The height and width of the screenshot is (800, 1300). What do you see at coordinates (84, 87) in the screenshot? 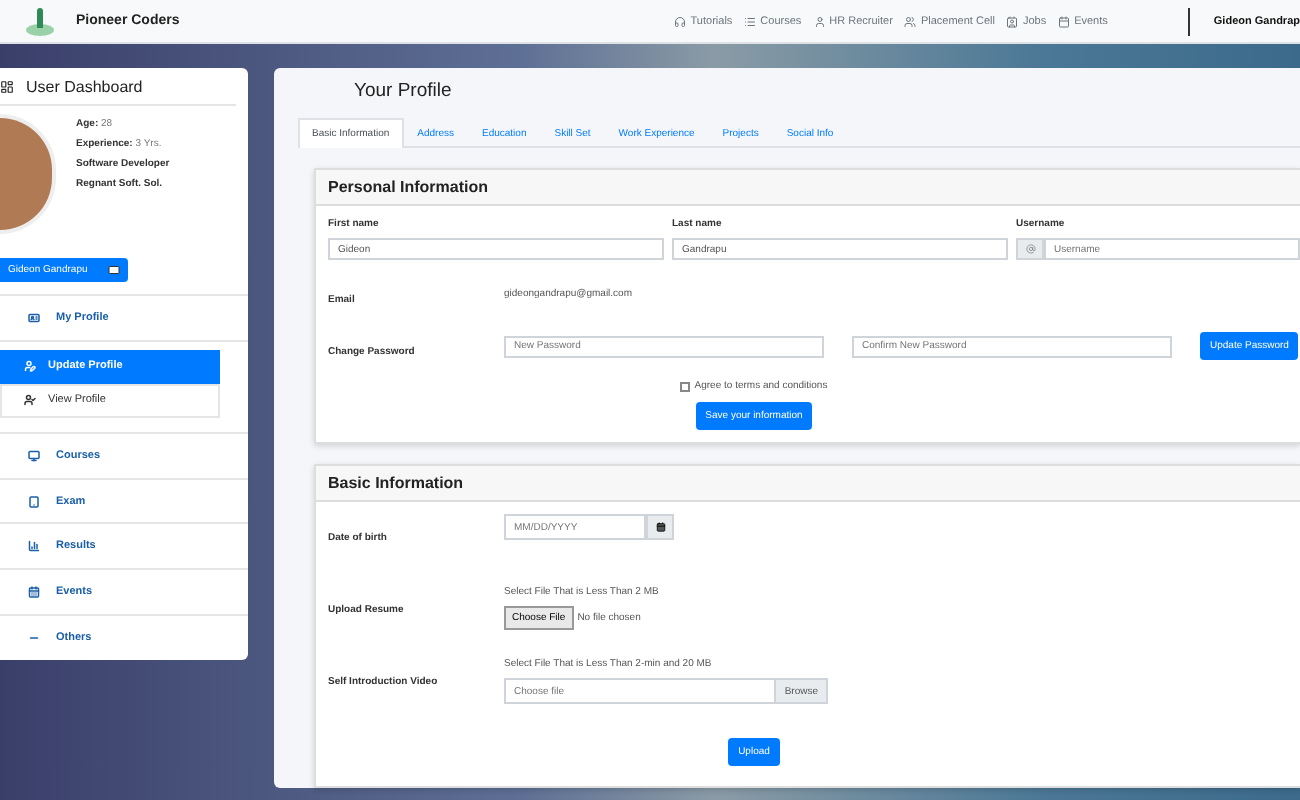
I see `sidebar-title: User Dashboard` at bounding box center [84, 87].